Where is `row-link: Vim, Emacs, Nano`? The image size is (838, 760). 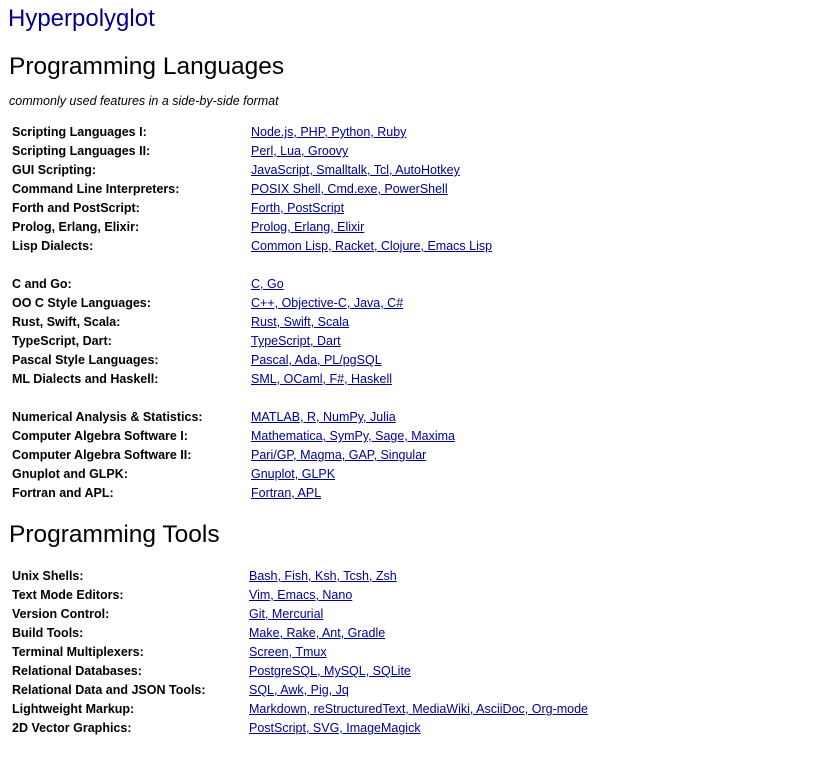 row-link: Vim, Emacs, Nano is located at coordinates (300, 595).